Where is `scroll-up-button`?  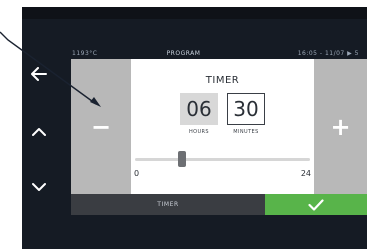
scroll-up-button is located at coordinates (39, 132).